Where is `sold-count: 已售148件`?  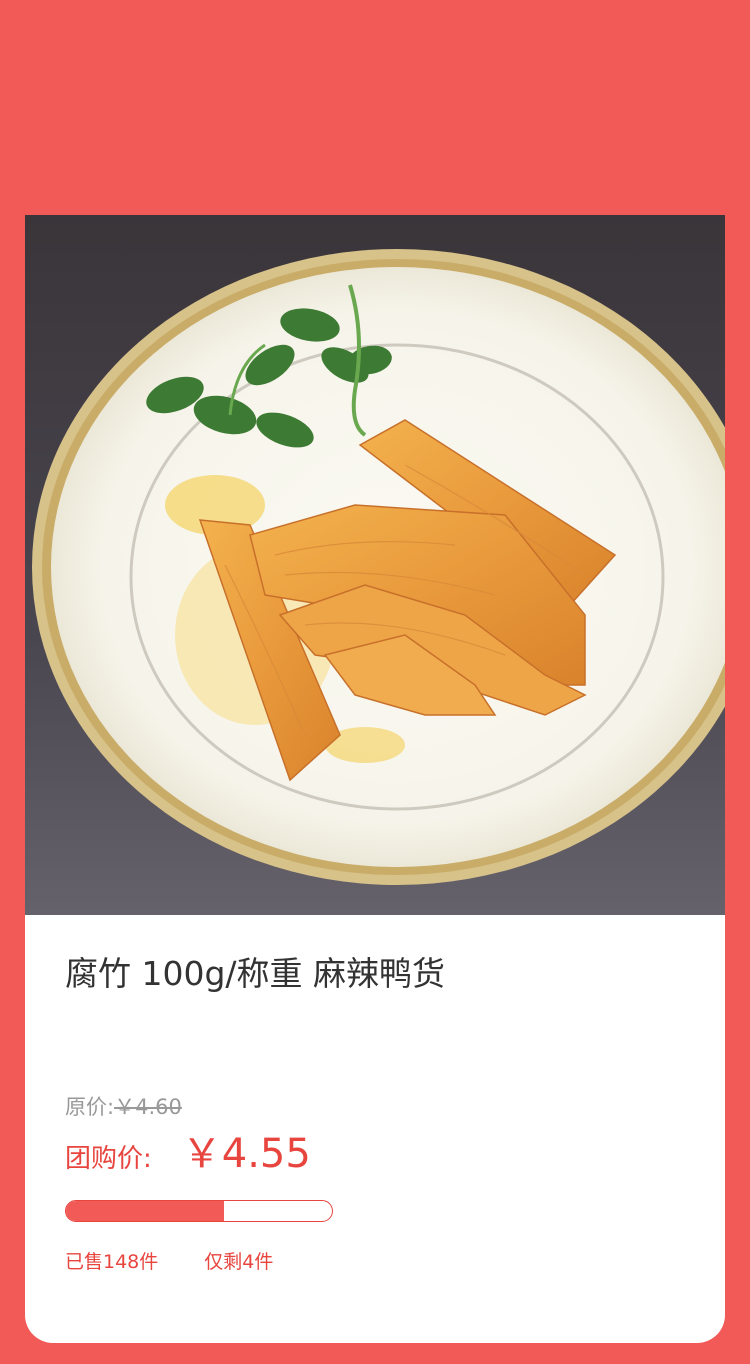 sold-count: 已售148件 is located at coordinates (112, 1262).